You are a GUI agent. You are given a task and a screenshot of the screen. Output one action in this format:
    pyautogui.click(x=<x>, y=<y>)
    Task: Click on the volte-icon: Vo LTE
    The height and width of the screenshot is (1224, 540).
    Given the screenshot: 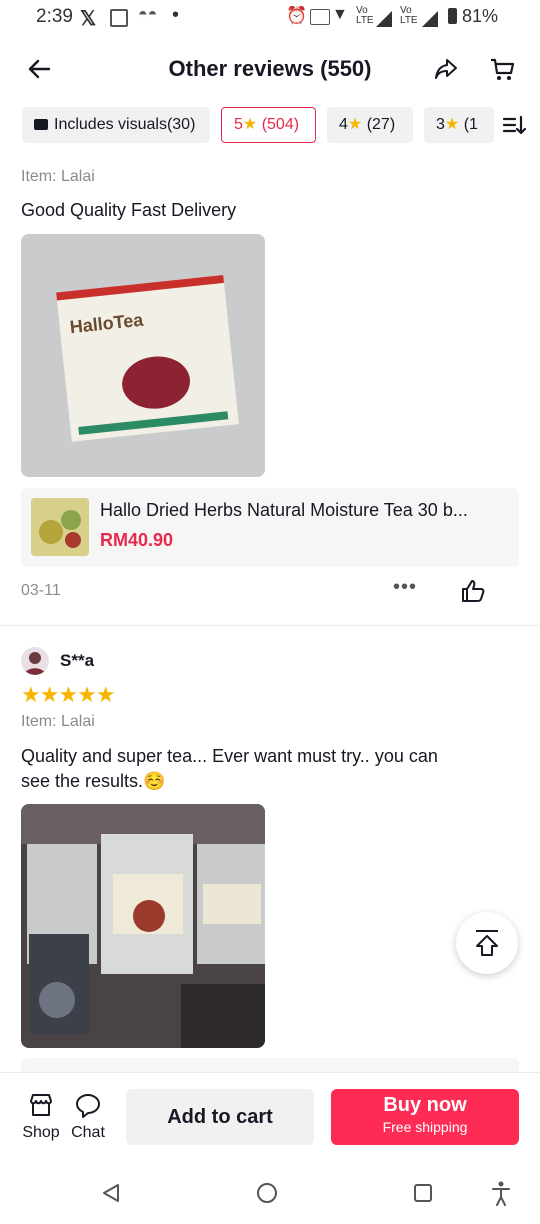 What is the action you would take?
    pyautogui.click(x=365, y=15)
    